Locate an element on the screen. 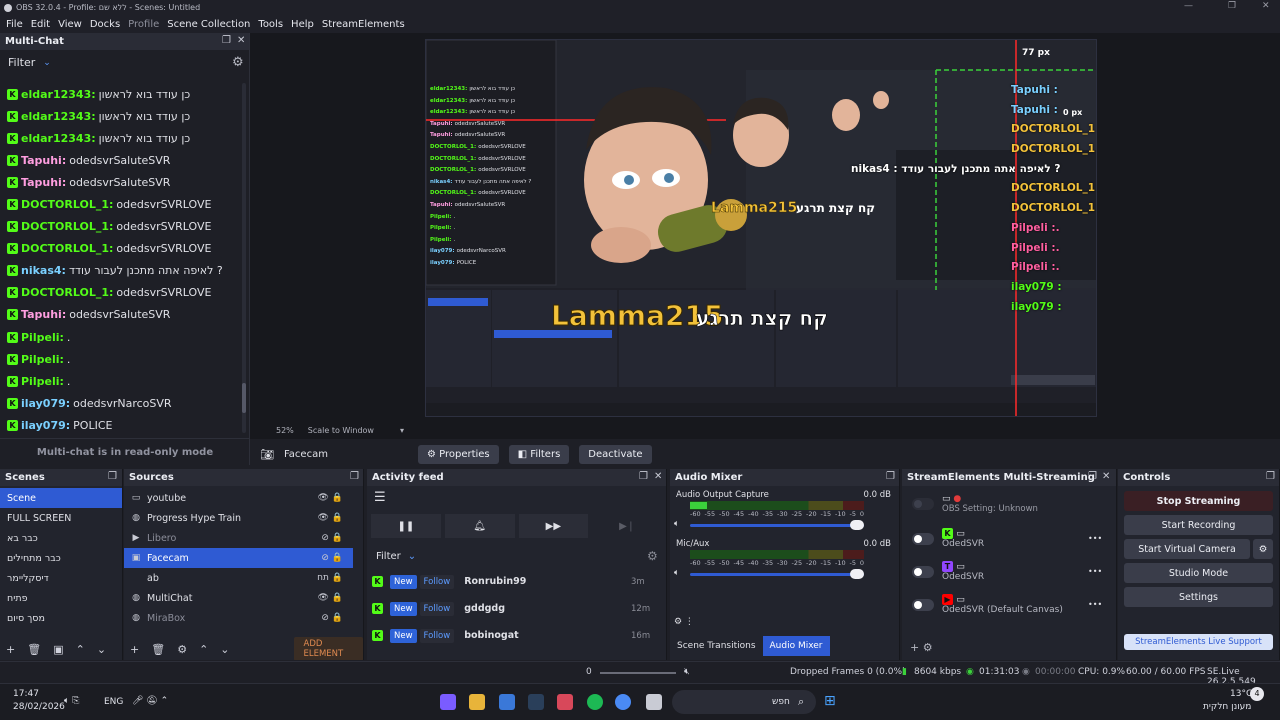 The image size is (1280, 720). mixer-gear-icon: ⚙ ⋮ is located at coordinates (684, 622).